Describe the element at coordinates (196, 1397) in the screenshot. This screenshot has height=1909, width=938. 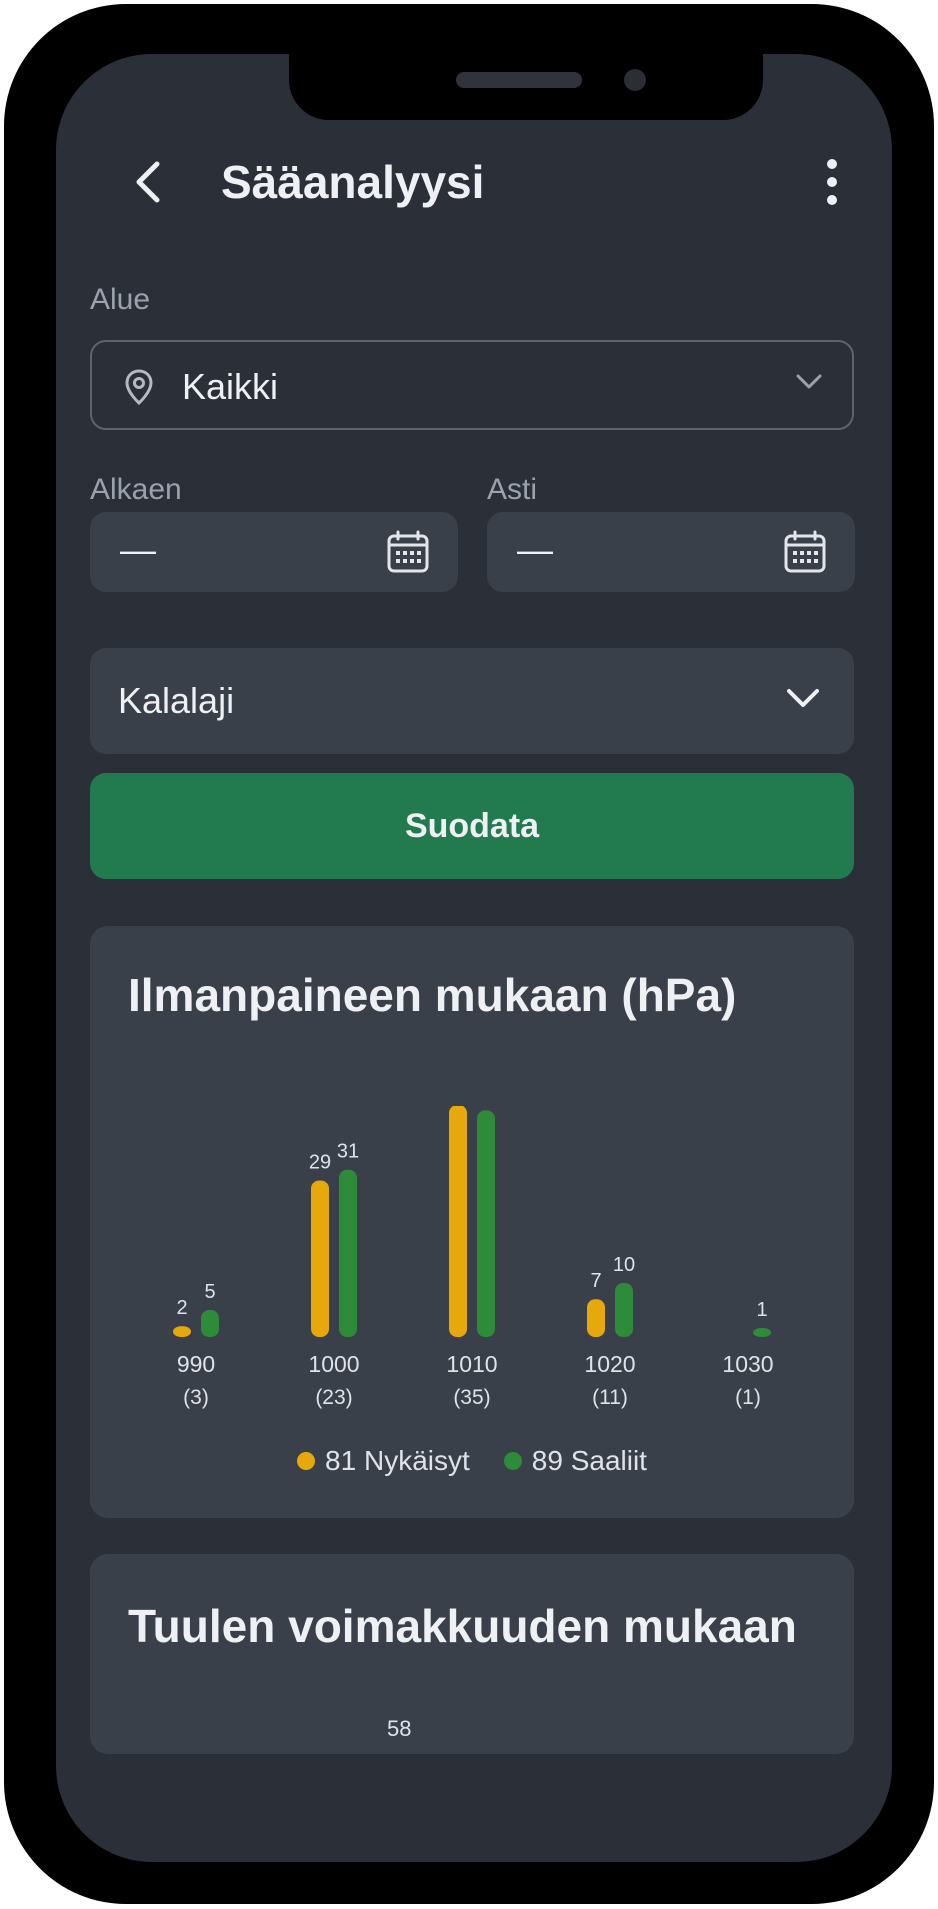
I see `x-tick-count: (3)` at that location.